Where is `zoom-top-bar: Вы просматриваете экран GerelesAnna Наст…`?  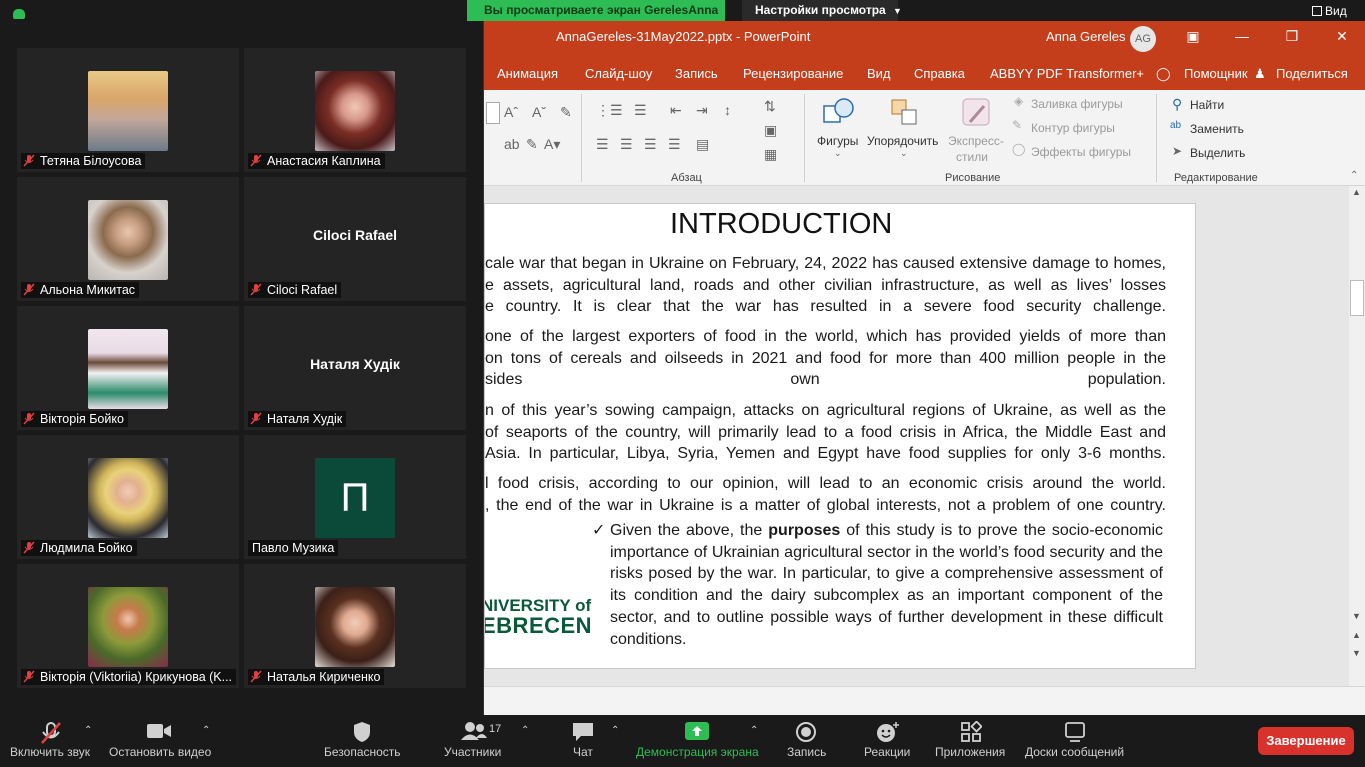 zoom-top-bar: Вы просматриваете экран GerelesAnna Наст… is located at coordinates (682, 10).